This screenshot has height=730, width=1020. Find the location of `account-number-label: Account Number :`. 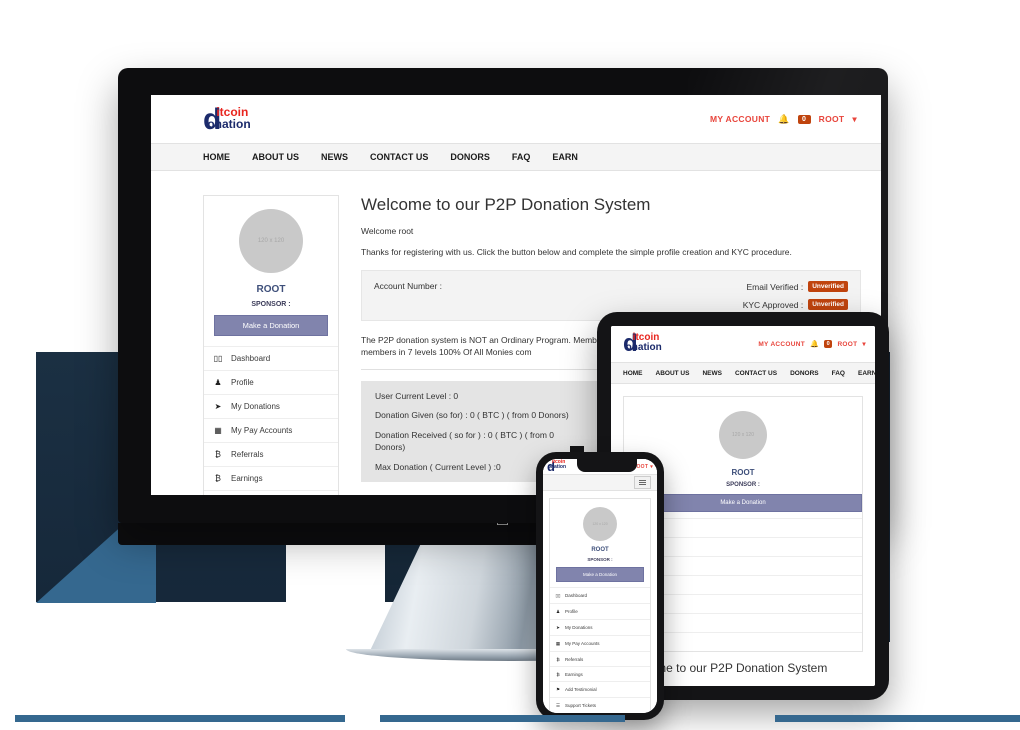

account-number-label: Account Number : is located at coordinates (408, 286).